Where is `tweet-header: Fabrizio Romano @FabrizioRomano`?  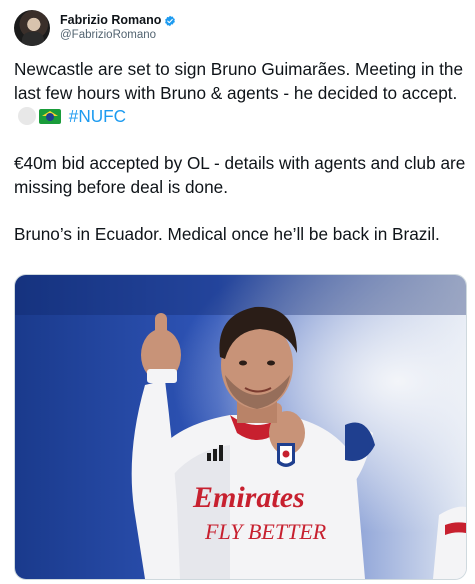 tweet-header: Fabrizio Romano @FabrizioRomano is located at coordinates (95, 28).